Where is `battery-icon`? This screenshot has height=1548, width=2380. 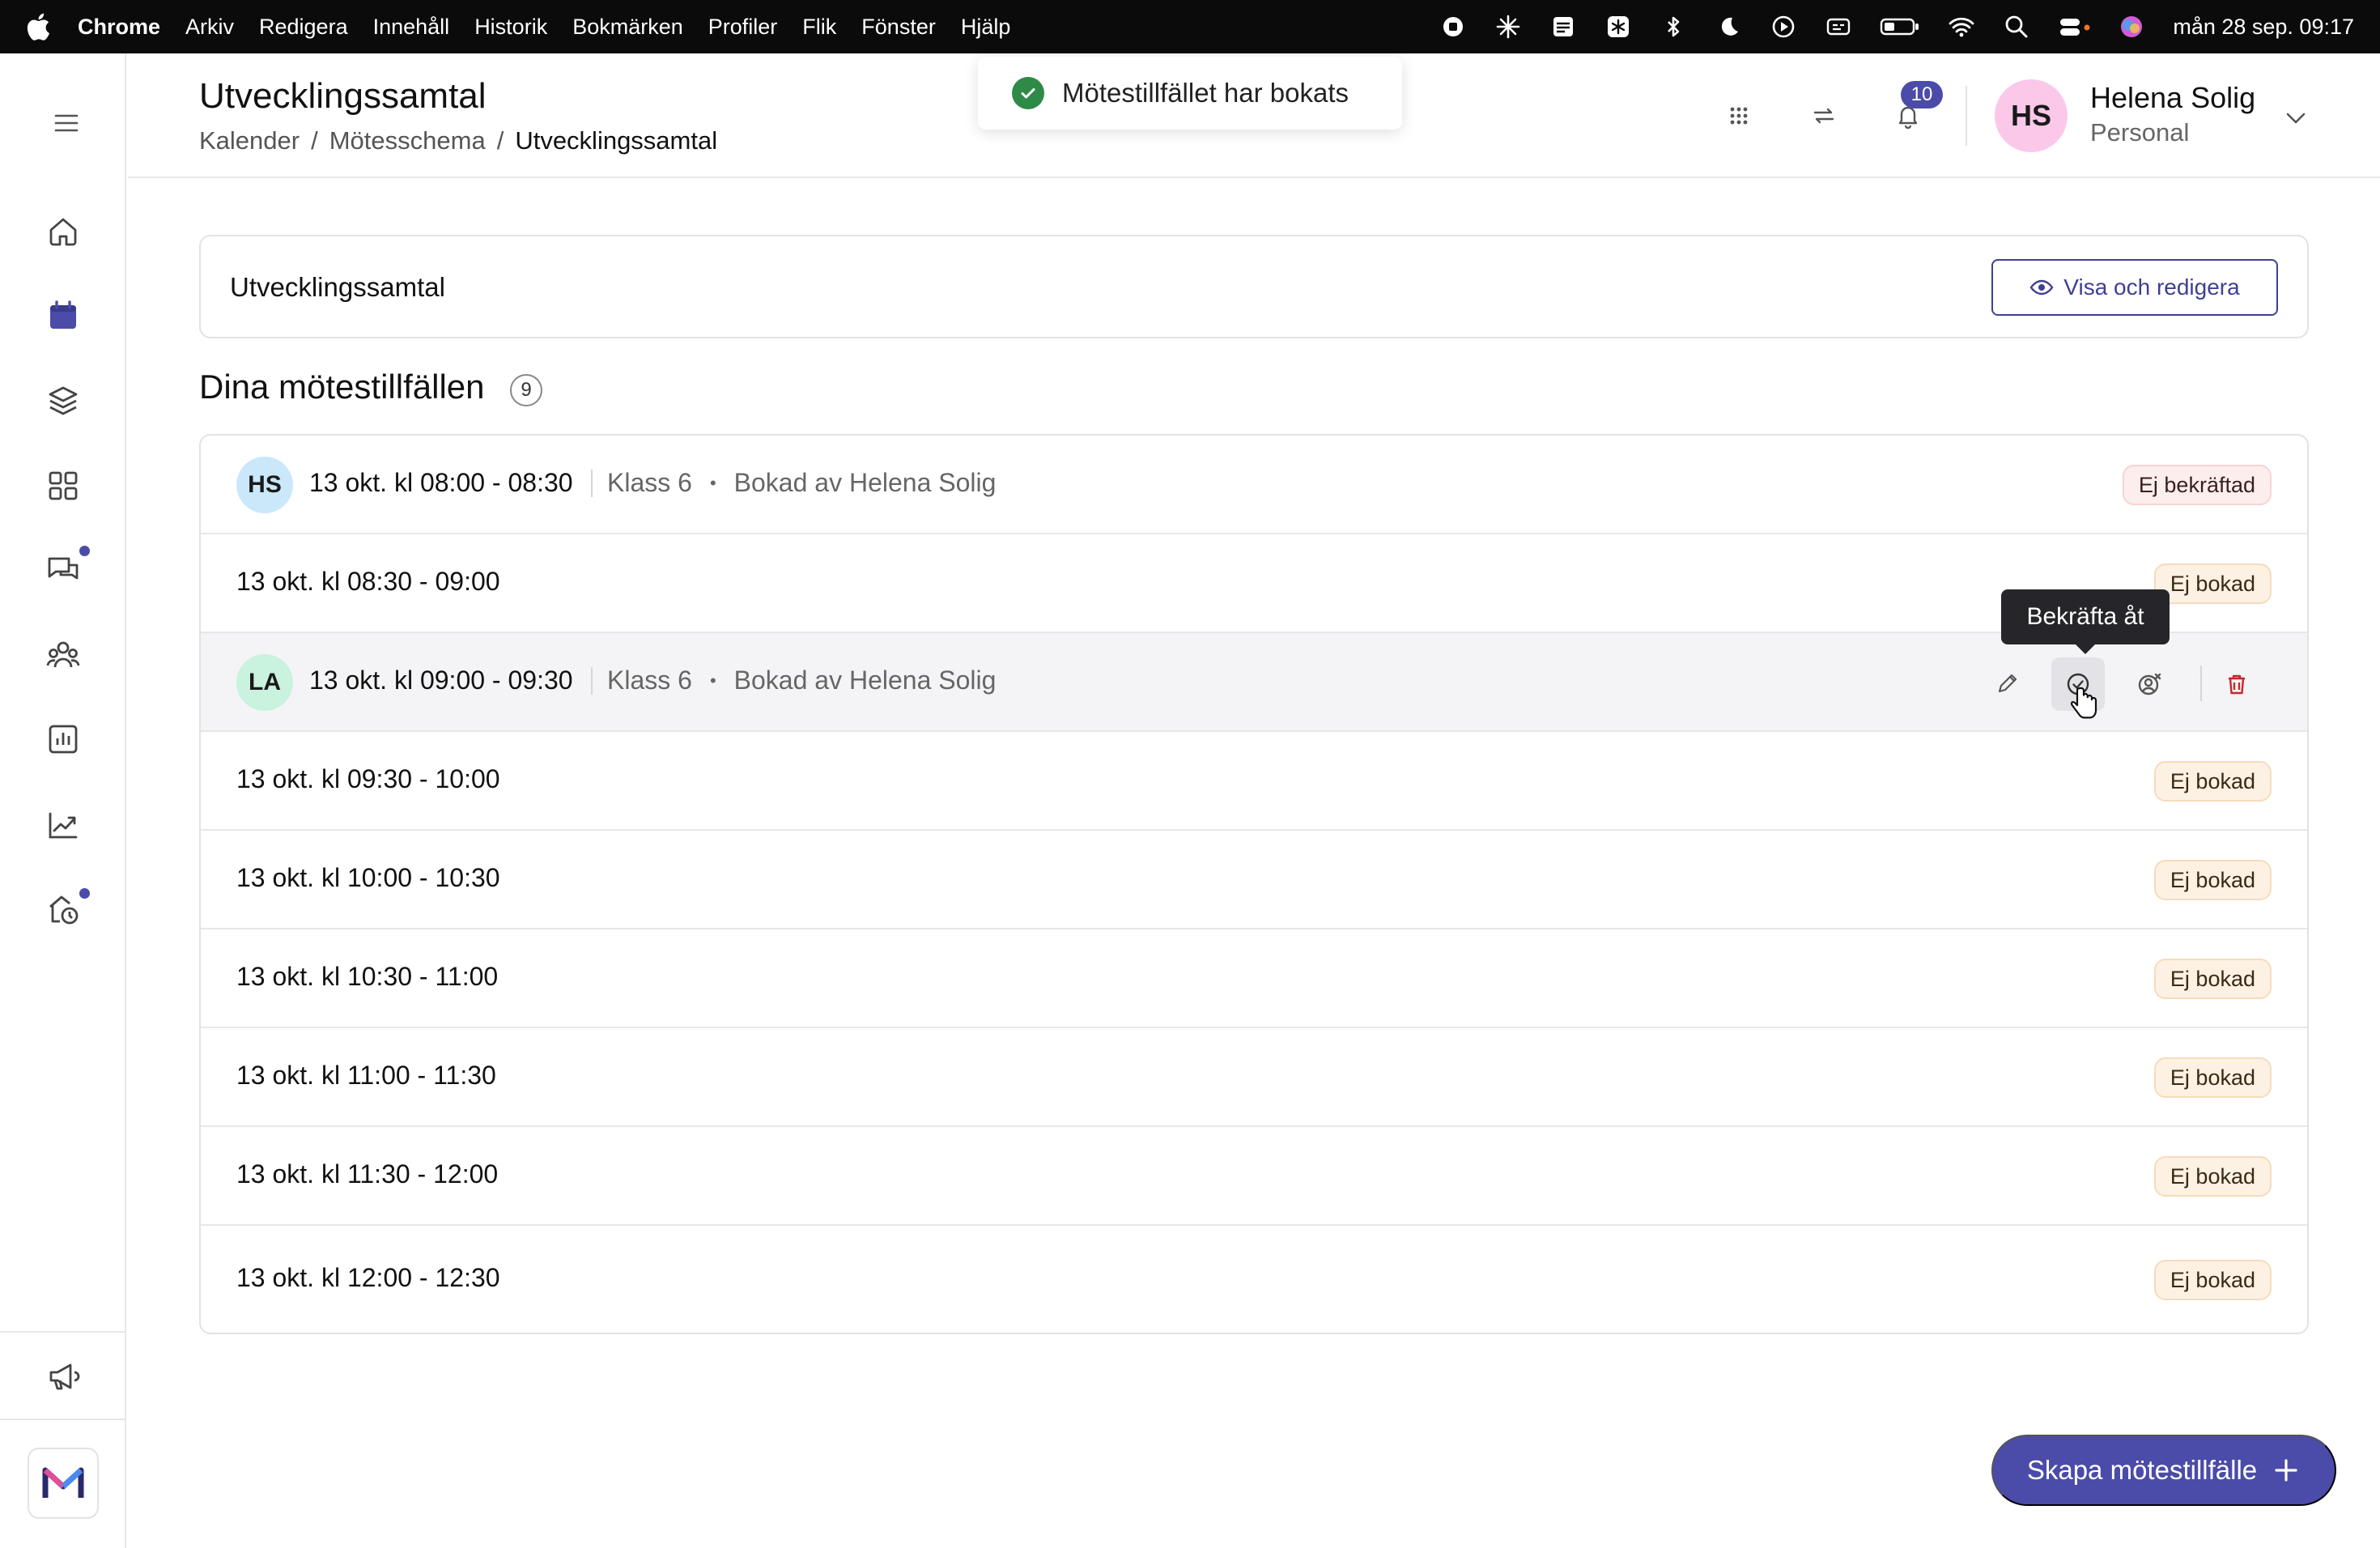
battery-icon is located at coordinates (1900, 27).